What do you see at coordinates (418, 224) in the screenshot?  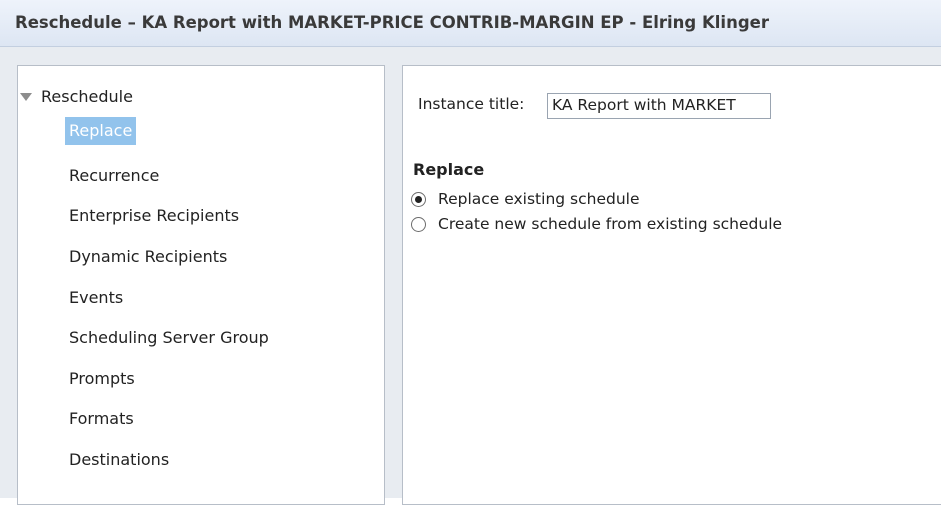 I see `radio-create-new` at bounding box center [418, 224].